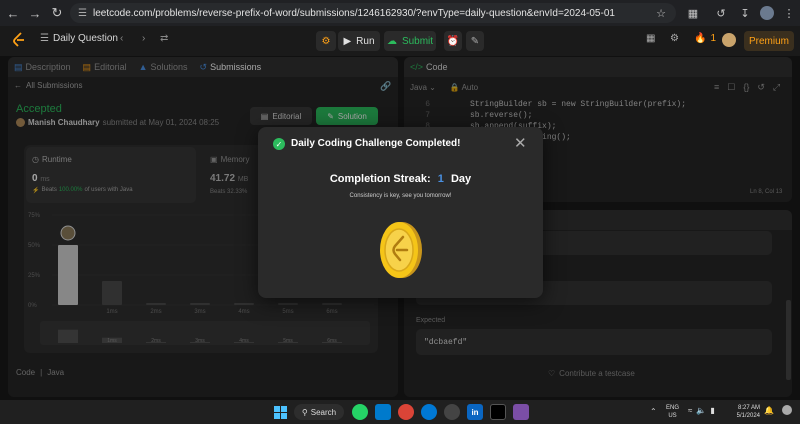 This screenshot has width=800, height=424. I want to click on fire-icon: 🔥, so click(700, 38).